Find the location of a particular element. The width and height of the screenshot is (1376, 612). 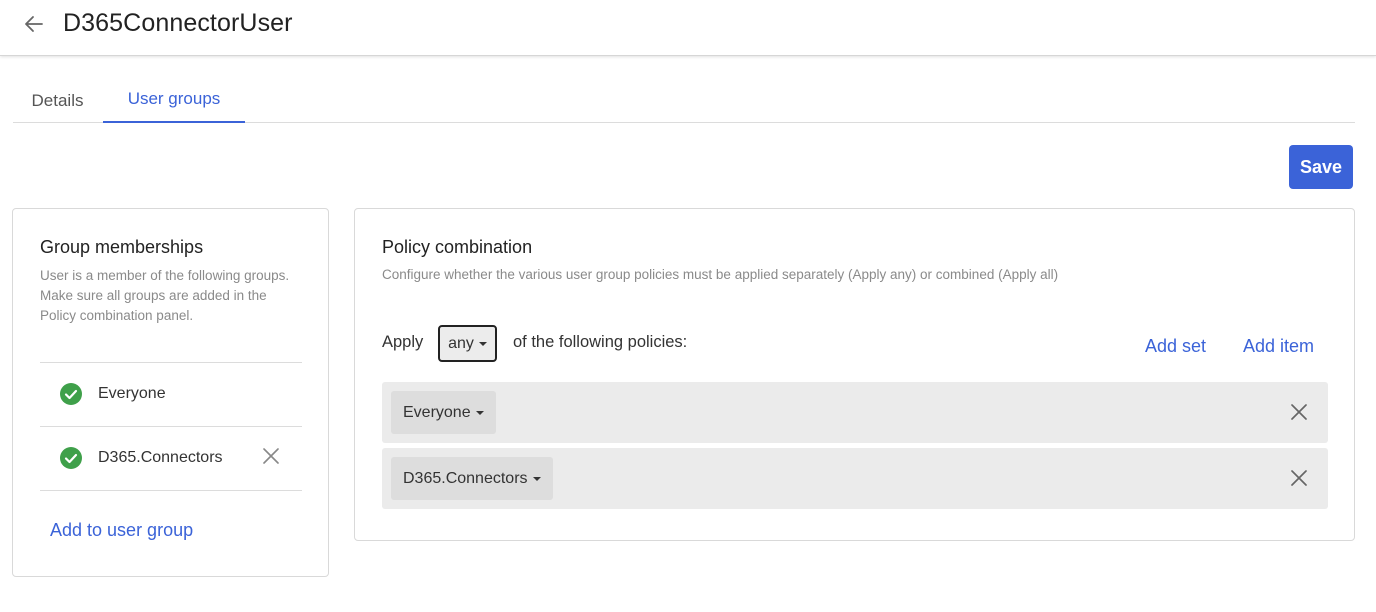

page-header: D365ConnectorUser is located at coordinates (688, 28).